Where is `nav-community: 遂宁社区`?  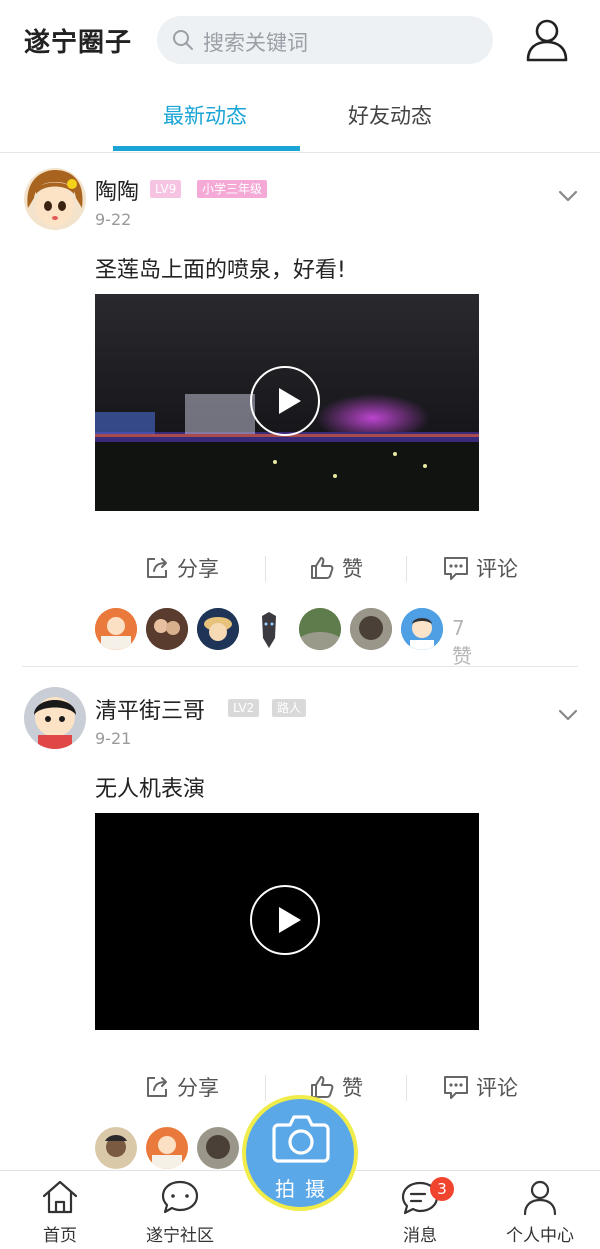
nav-community: 遂宁社区 is located at coordinates (180, 1210).